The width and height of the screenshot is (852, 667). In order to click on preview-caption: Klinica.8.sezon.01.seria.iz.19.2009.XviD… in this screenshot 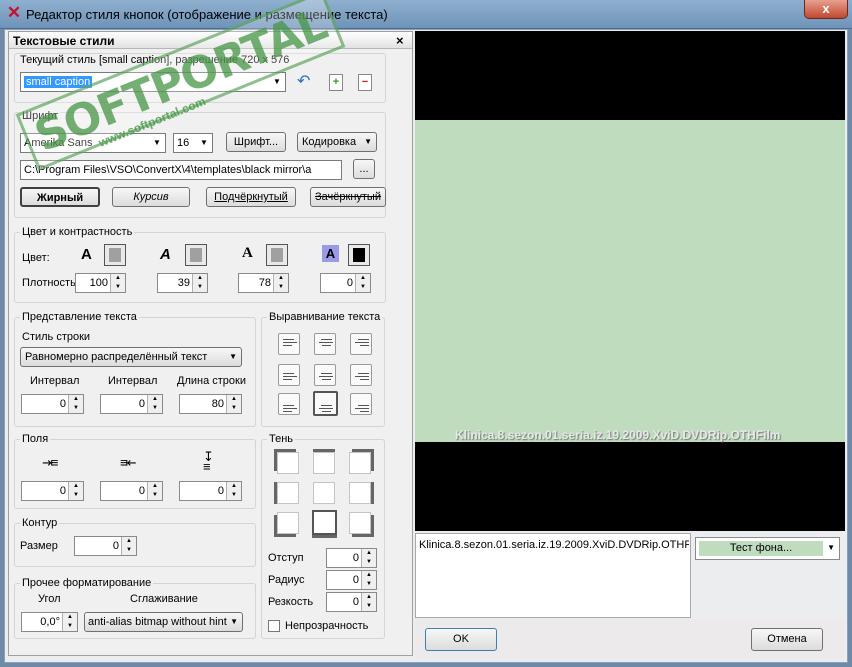, I will do `click(618, 435)`.